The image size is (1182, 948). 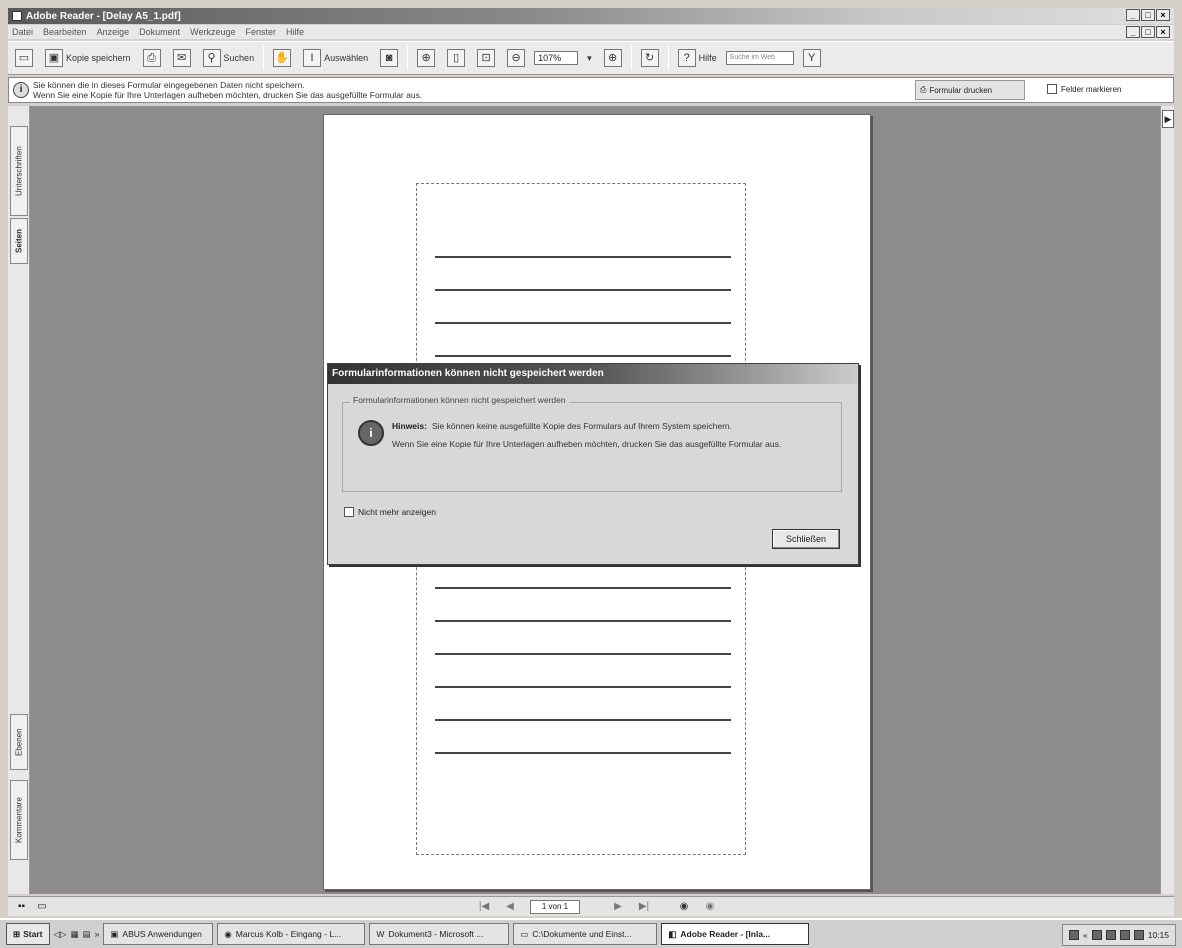 What do you see at coordinates (697, 58) in the screenshot?
I see `help-button: ? Hilfe` at bounding box center [697, 58].